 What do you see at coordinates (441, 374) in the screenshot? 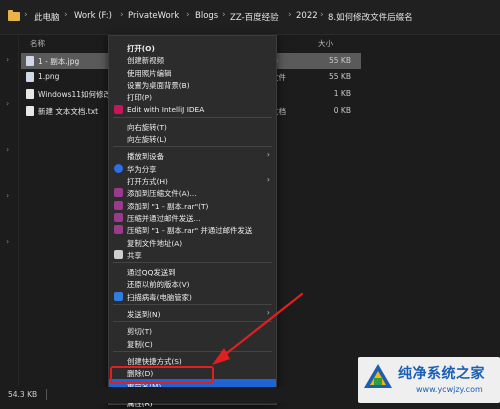
I see `watermark-title: 纯净系统之家` at bounding box center [441, 374].